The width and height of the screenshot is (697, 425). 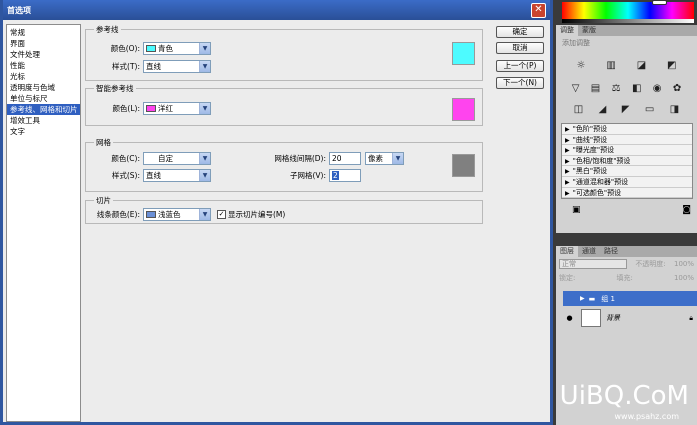 What do you see at coordinates (43, 131) in the screenshot?
I see `nav-item-type: 文字` at bounding box center [43, 131].